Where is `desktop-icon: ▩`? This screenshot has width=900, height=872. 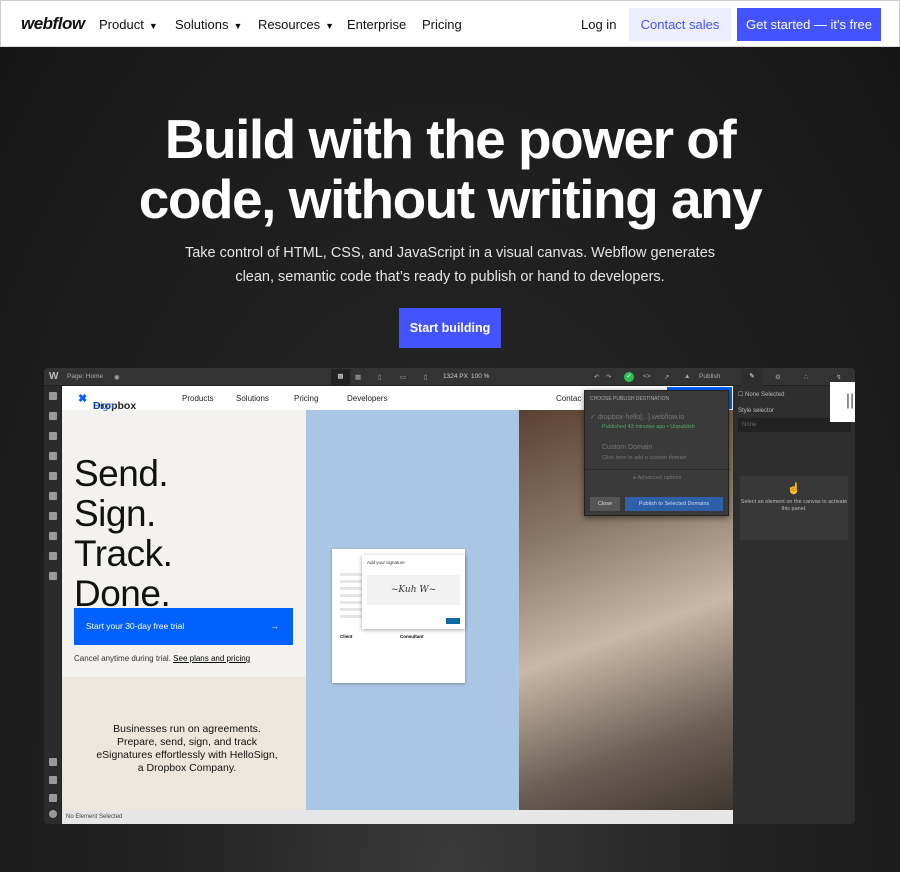
desktop-icon: ▩ is located at coordinates (340, 377).